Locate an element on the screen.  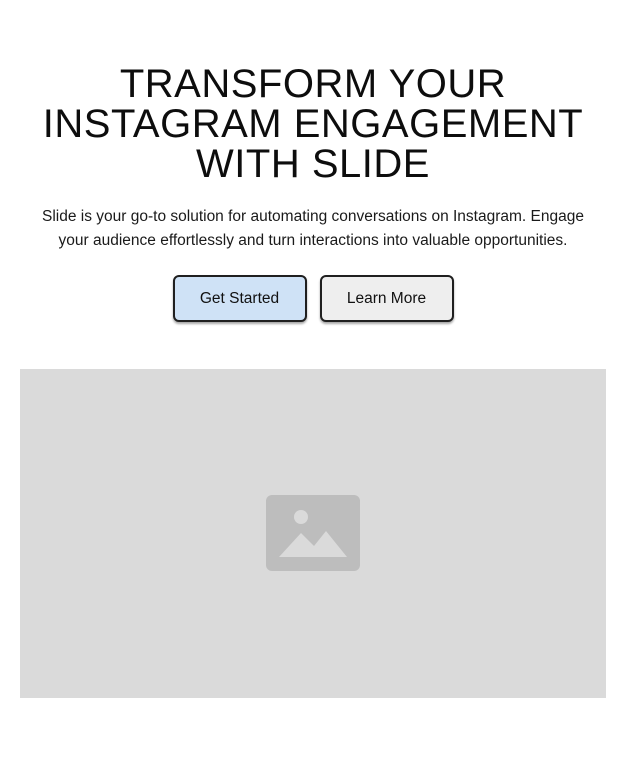
headline-line-2: INSTAGRAM ENGAGEMENT is located at coordinates (313, 124).